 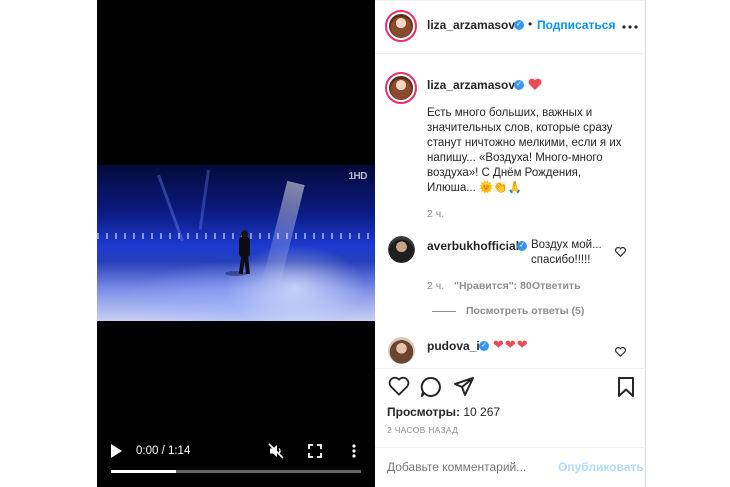 I want to click on video-progress-fill, so click(x=143, y=471).